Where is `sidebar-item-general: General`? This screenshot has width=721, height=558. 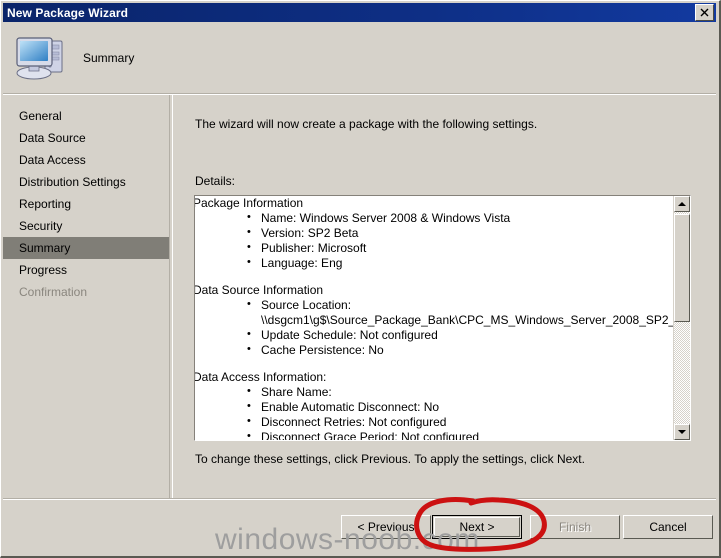 sidebar-item-general: General is located at coordinates (86, 116).